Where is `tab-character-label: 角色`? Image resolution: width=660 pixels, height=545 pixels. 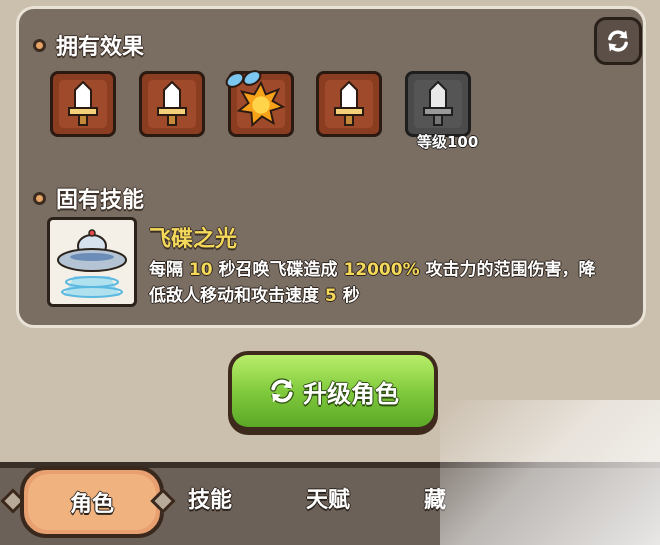
tab-character-label: 角色 is located at coordinates (92, 502).